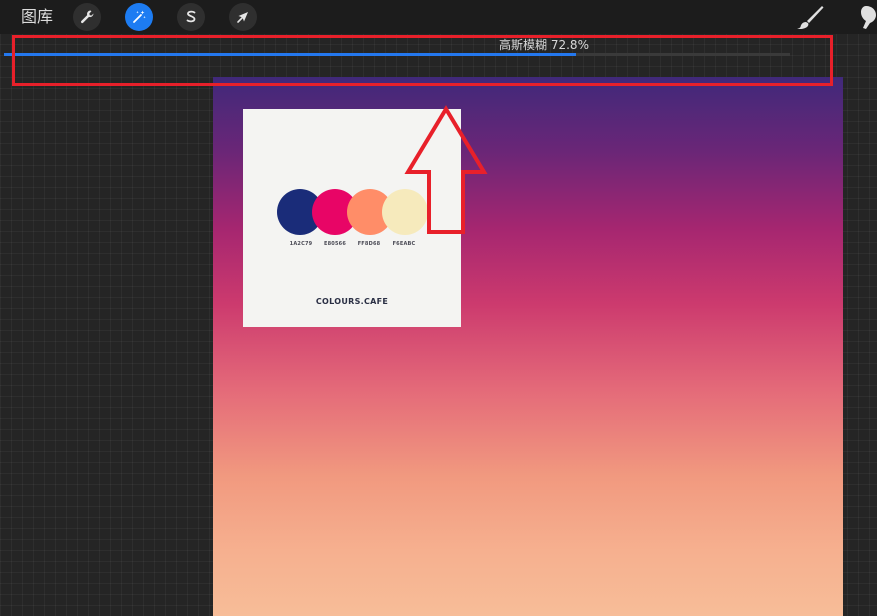  What do you see at coordinates (37, 17) in the screenshot?
I see `gallery-button: 图库` at bounding box center [37, 17].